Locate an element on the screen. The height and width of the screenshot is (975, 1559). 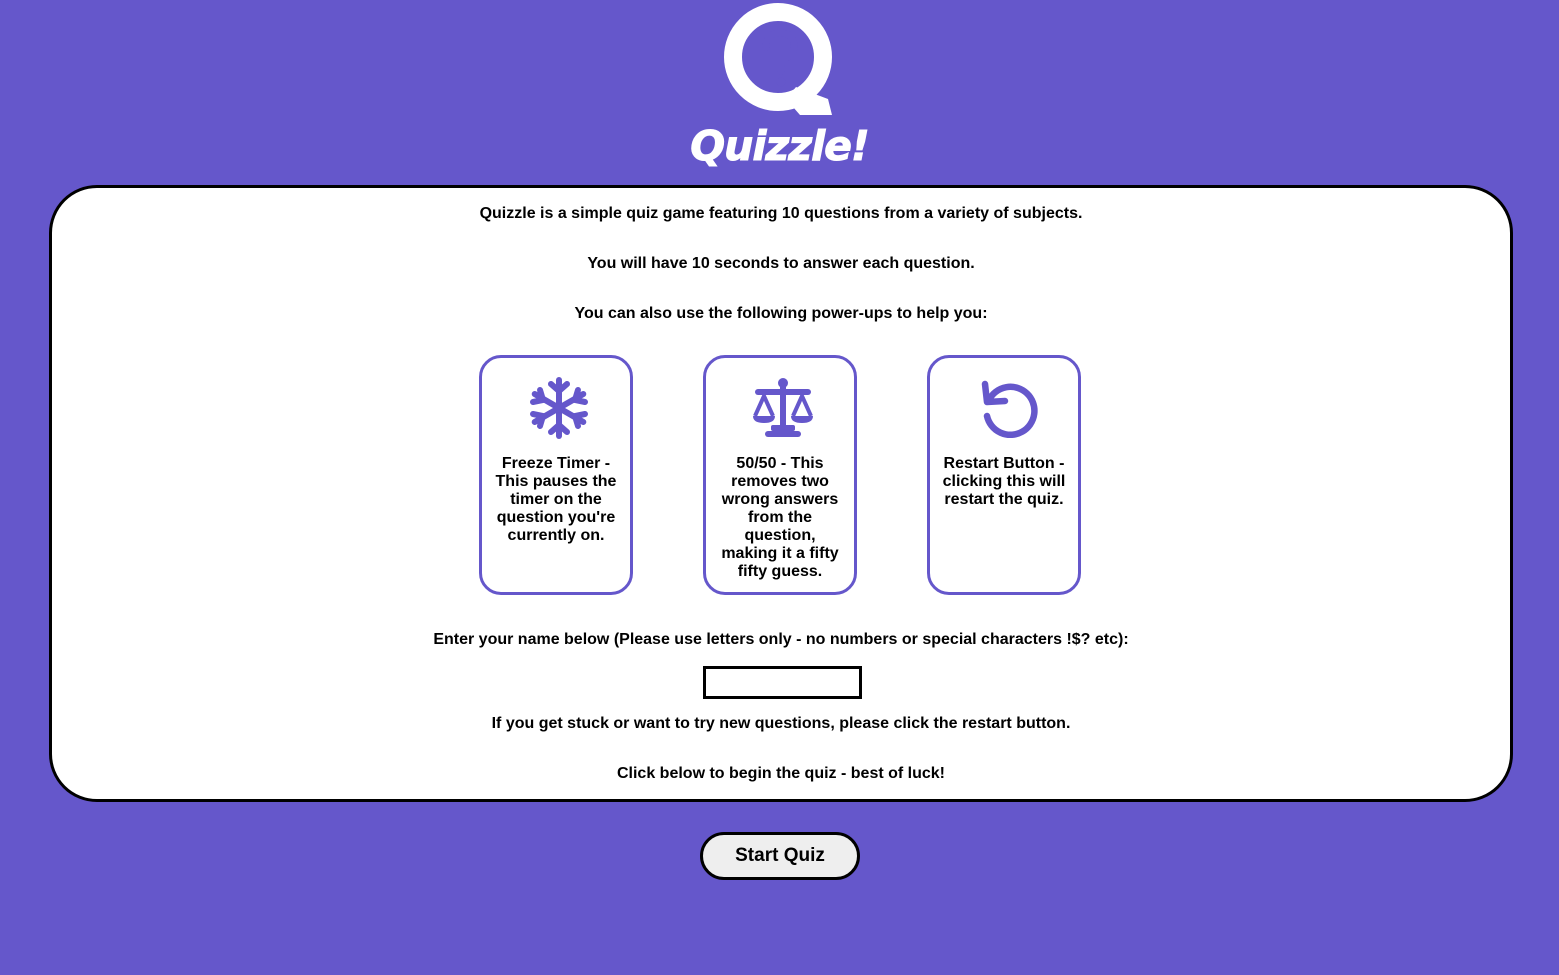
question-mark-q-icon is located at coordinates (778, 59).